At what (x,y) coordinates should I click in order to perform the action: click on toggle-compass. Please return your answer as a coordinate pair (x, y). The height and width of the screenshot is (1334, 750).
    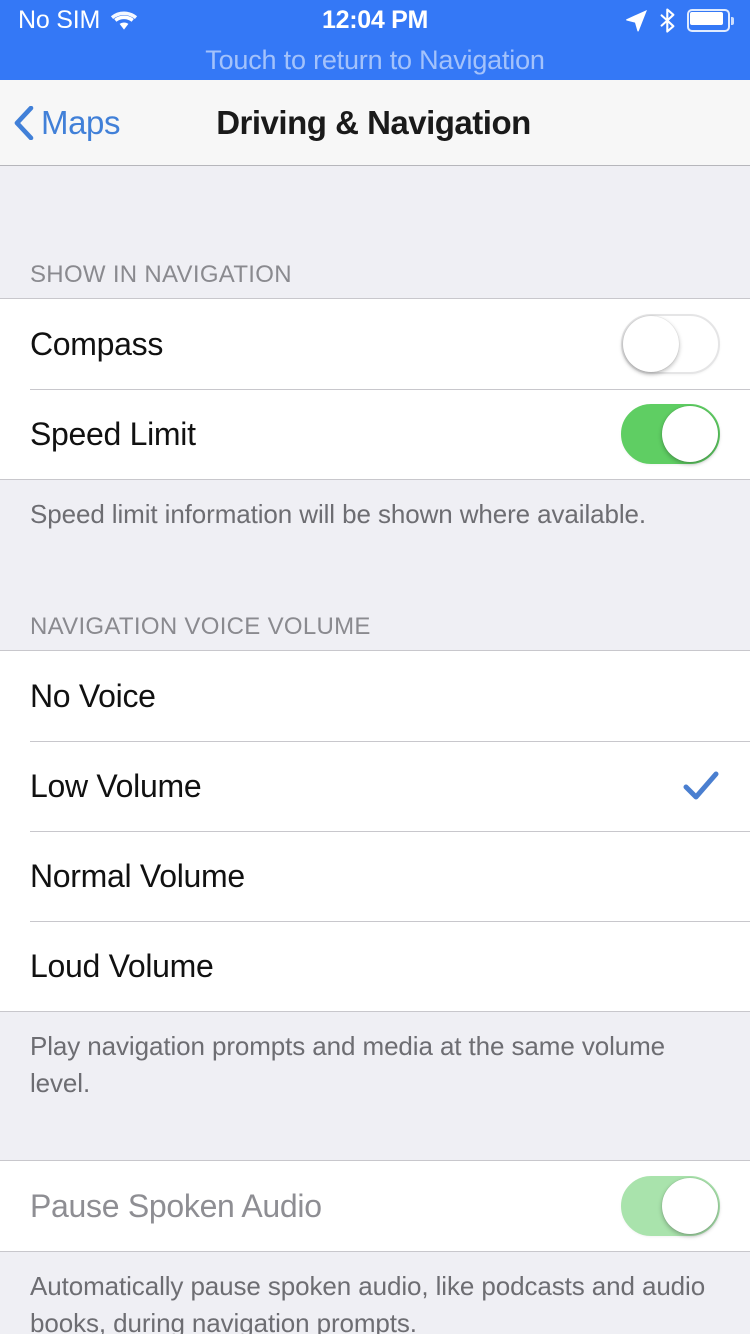
    Looking at the image, I should click on (670, 344).